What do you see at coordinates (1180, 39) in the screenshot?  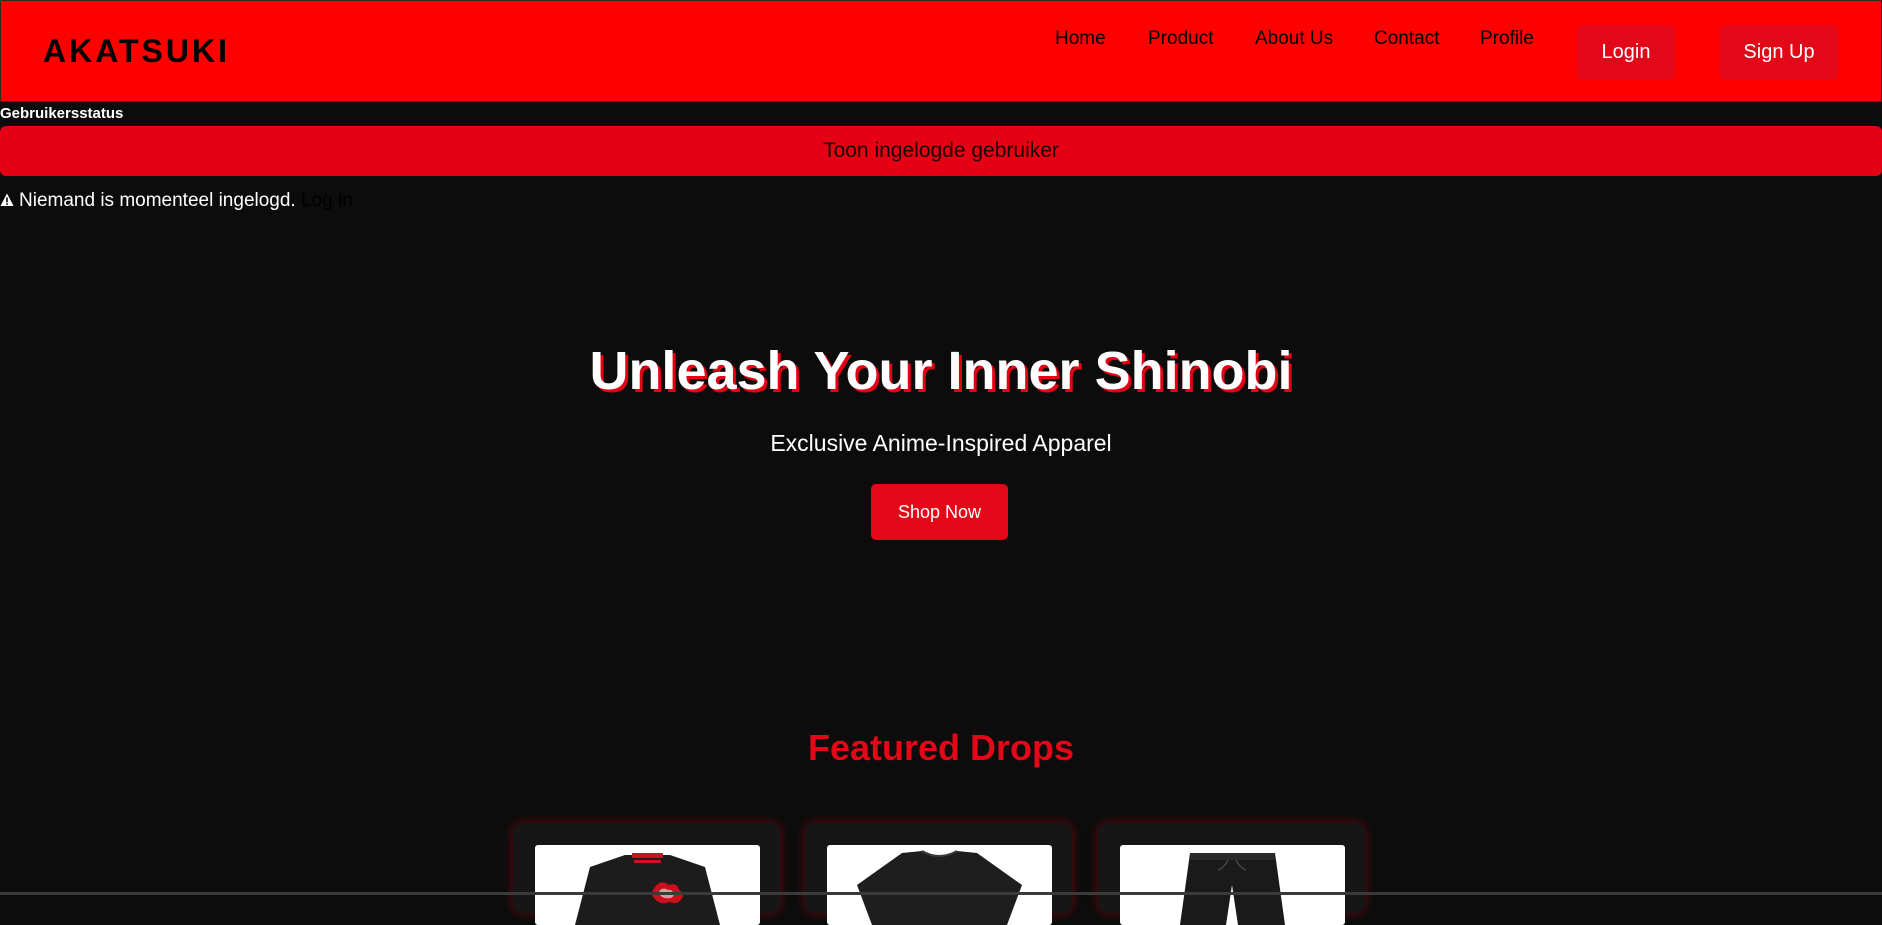 I see `nav-product: Product` at bounding box center [1180, 39].